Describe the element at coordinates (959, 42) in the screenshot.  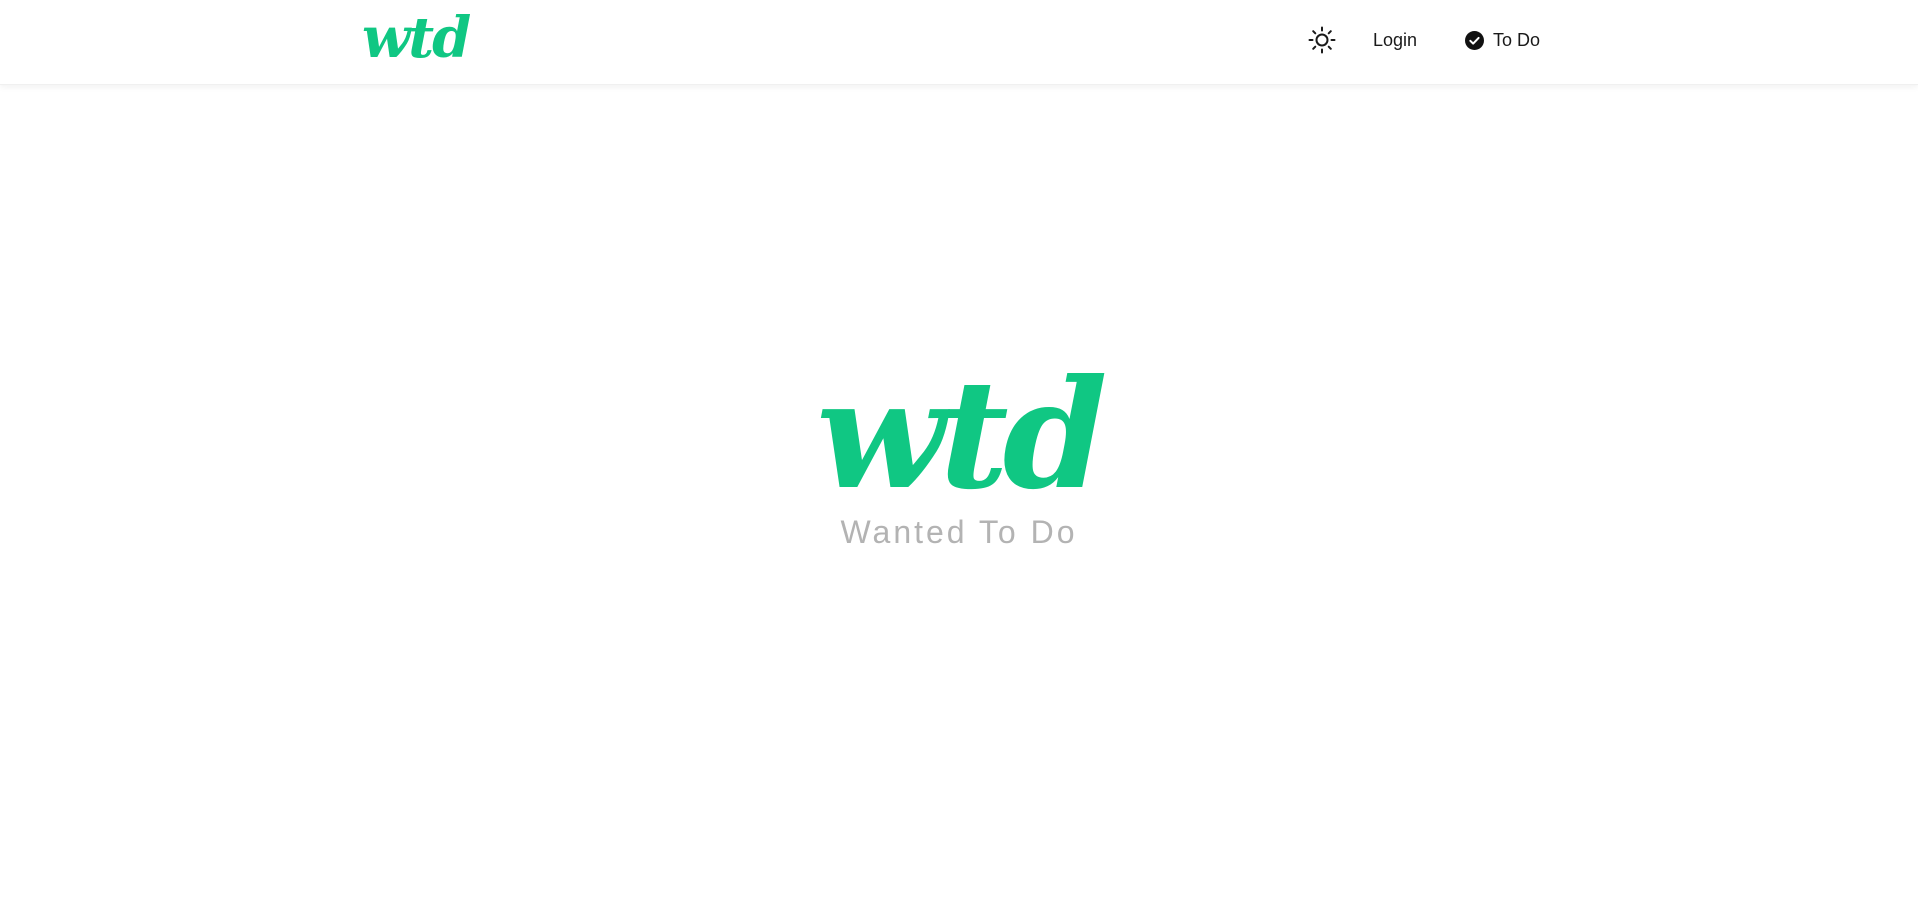
I see `top-navbar: wtd Login To Do` at that location.